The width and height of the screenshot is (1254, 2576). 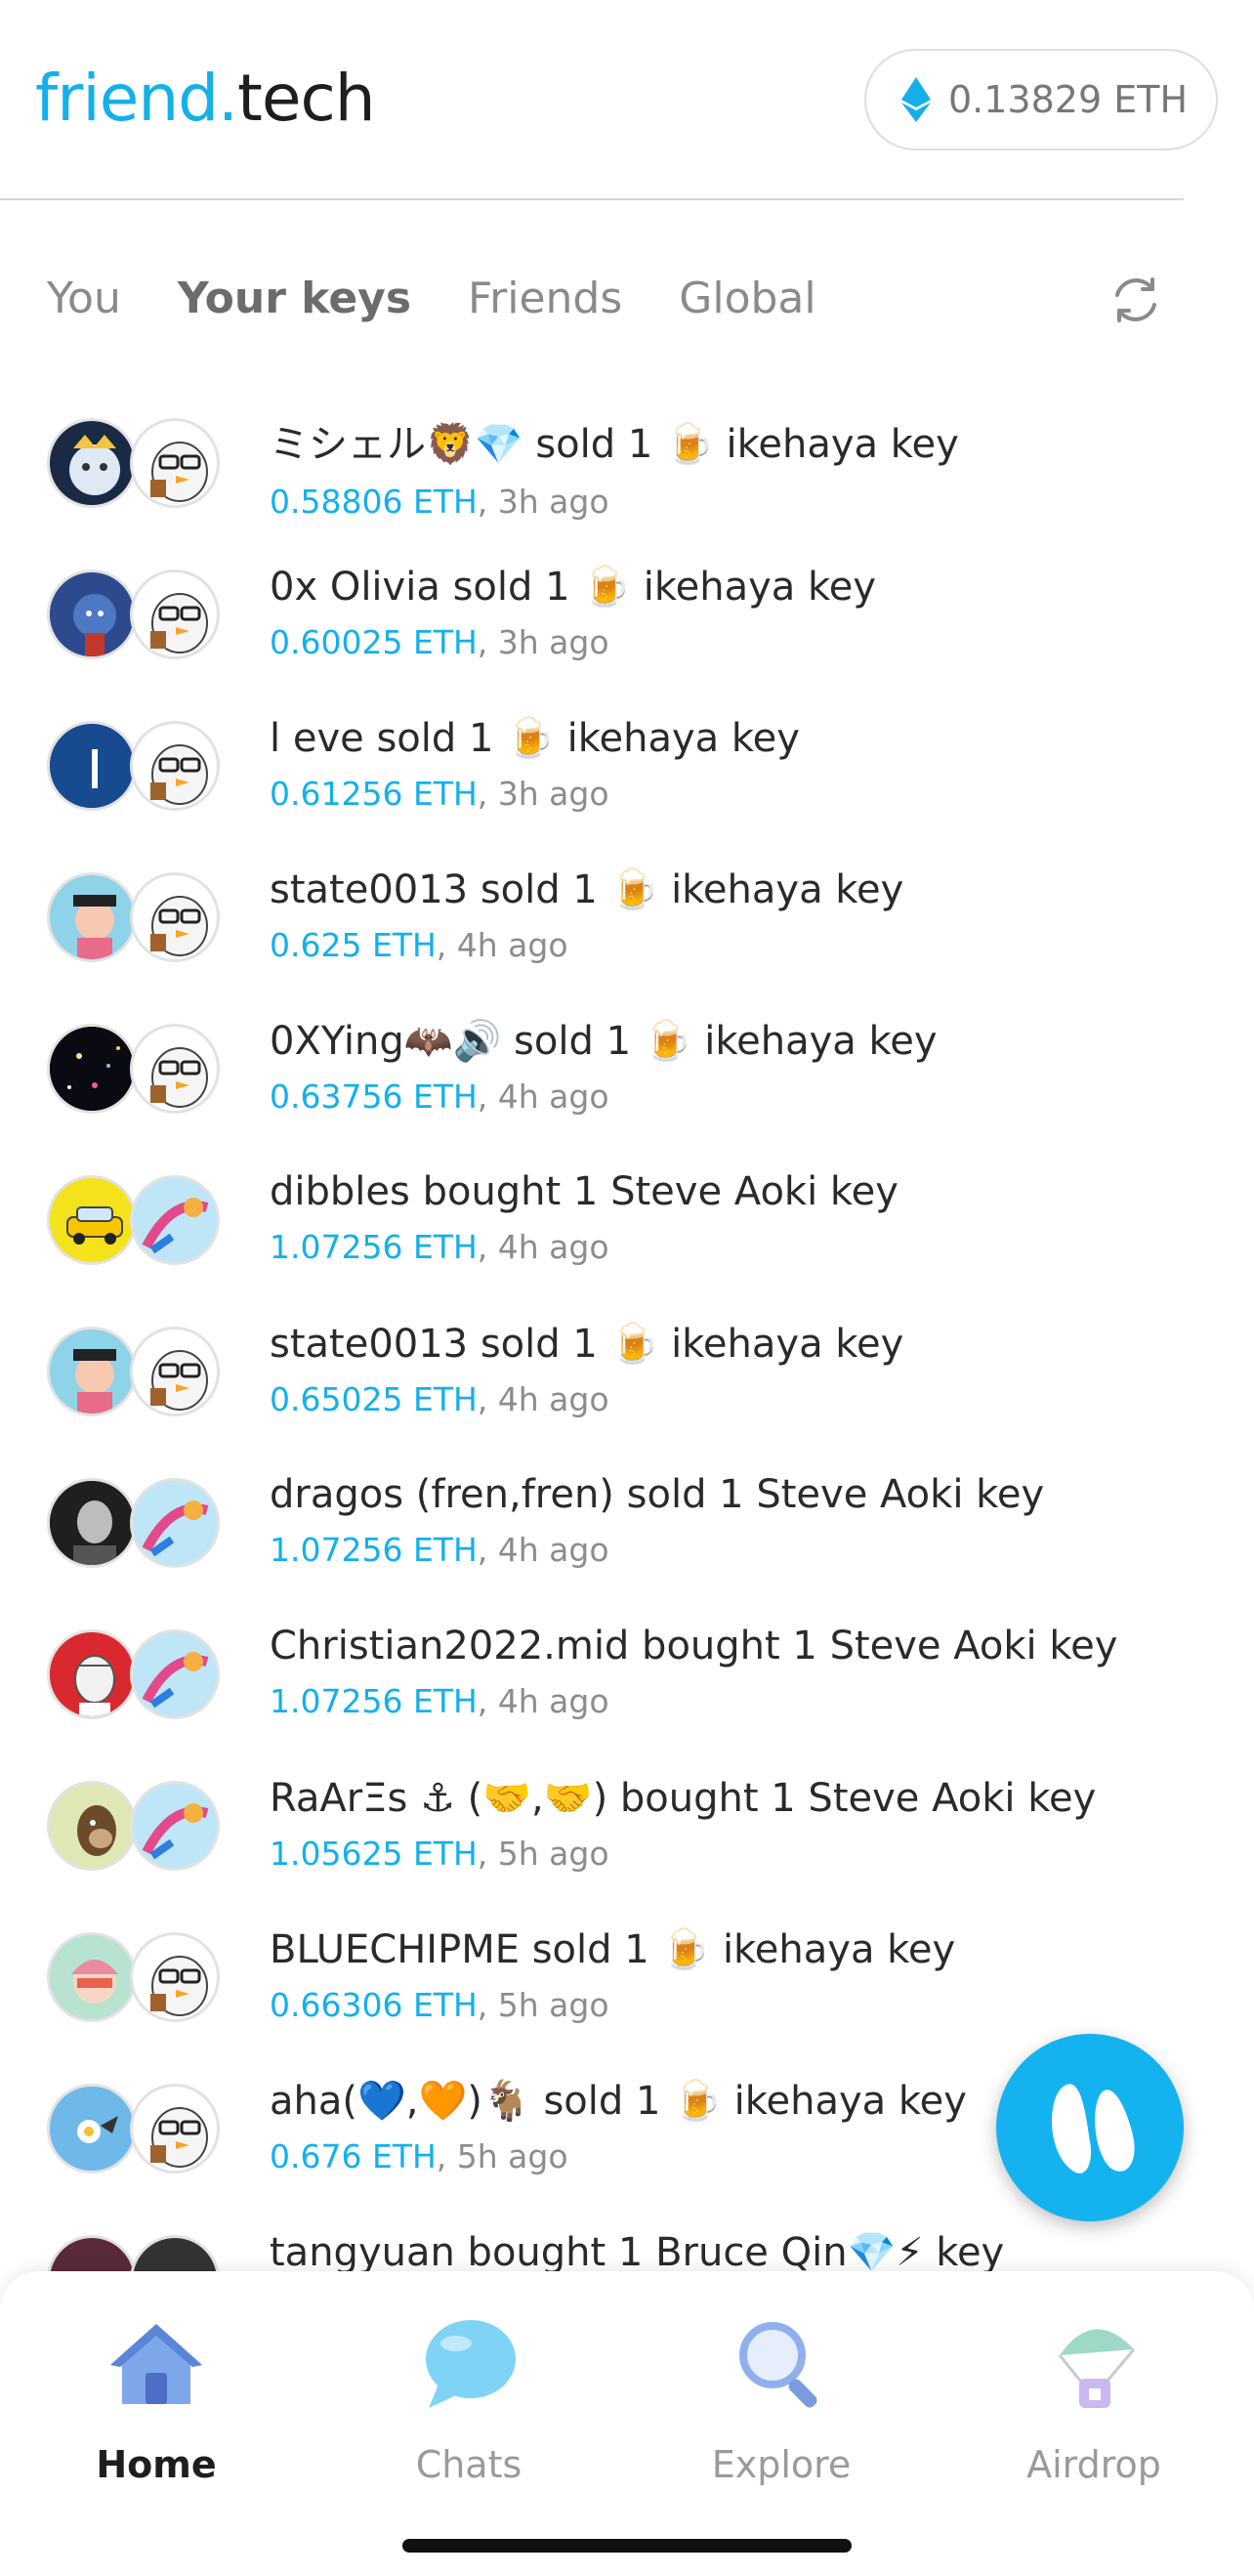 I want to click on feed-row-meta: 1.07256 ETH, 4h ago, so click(x=657, y=1550).